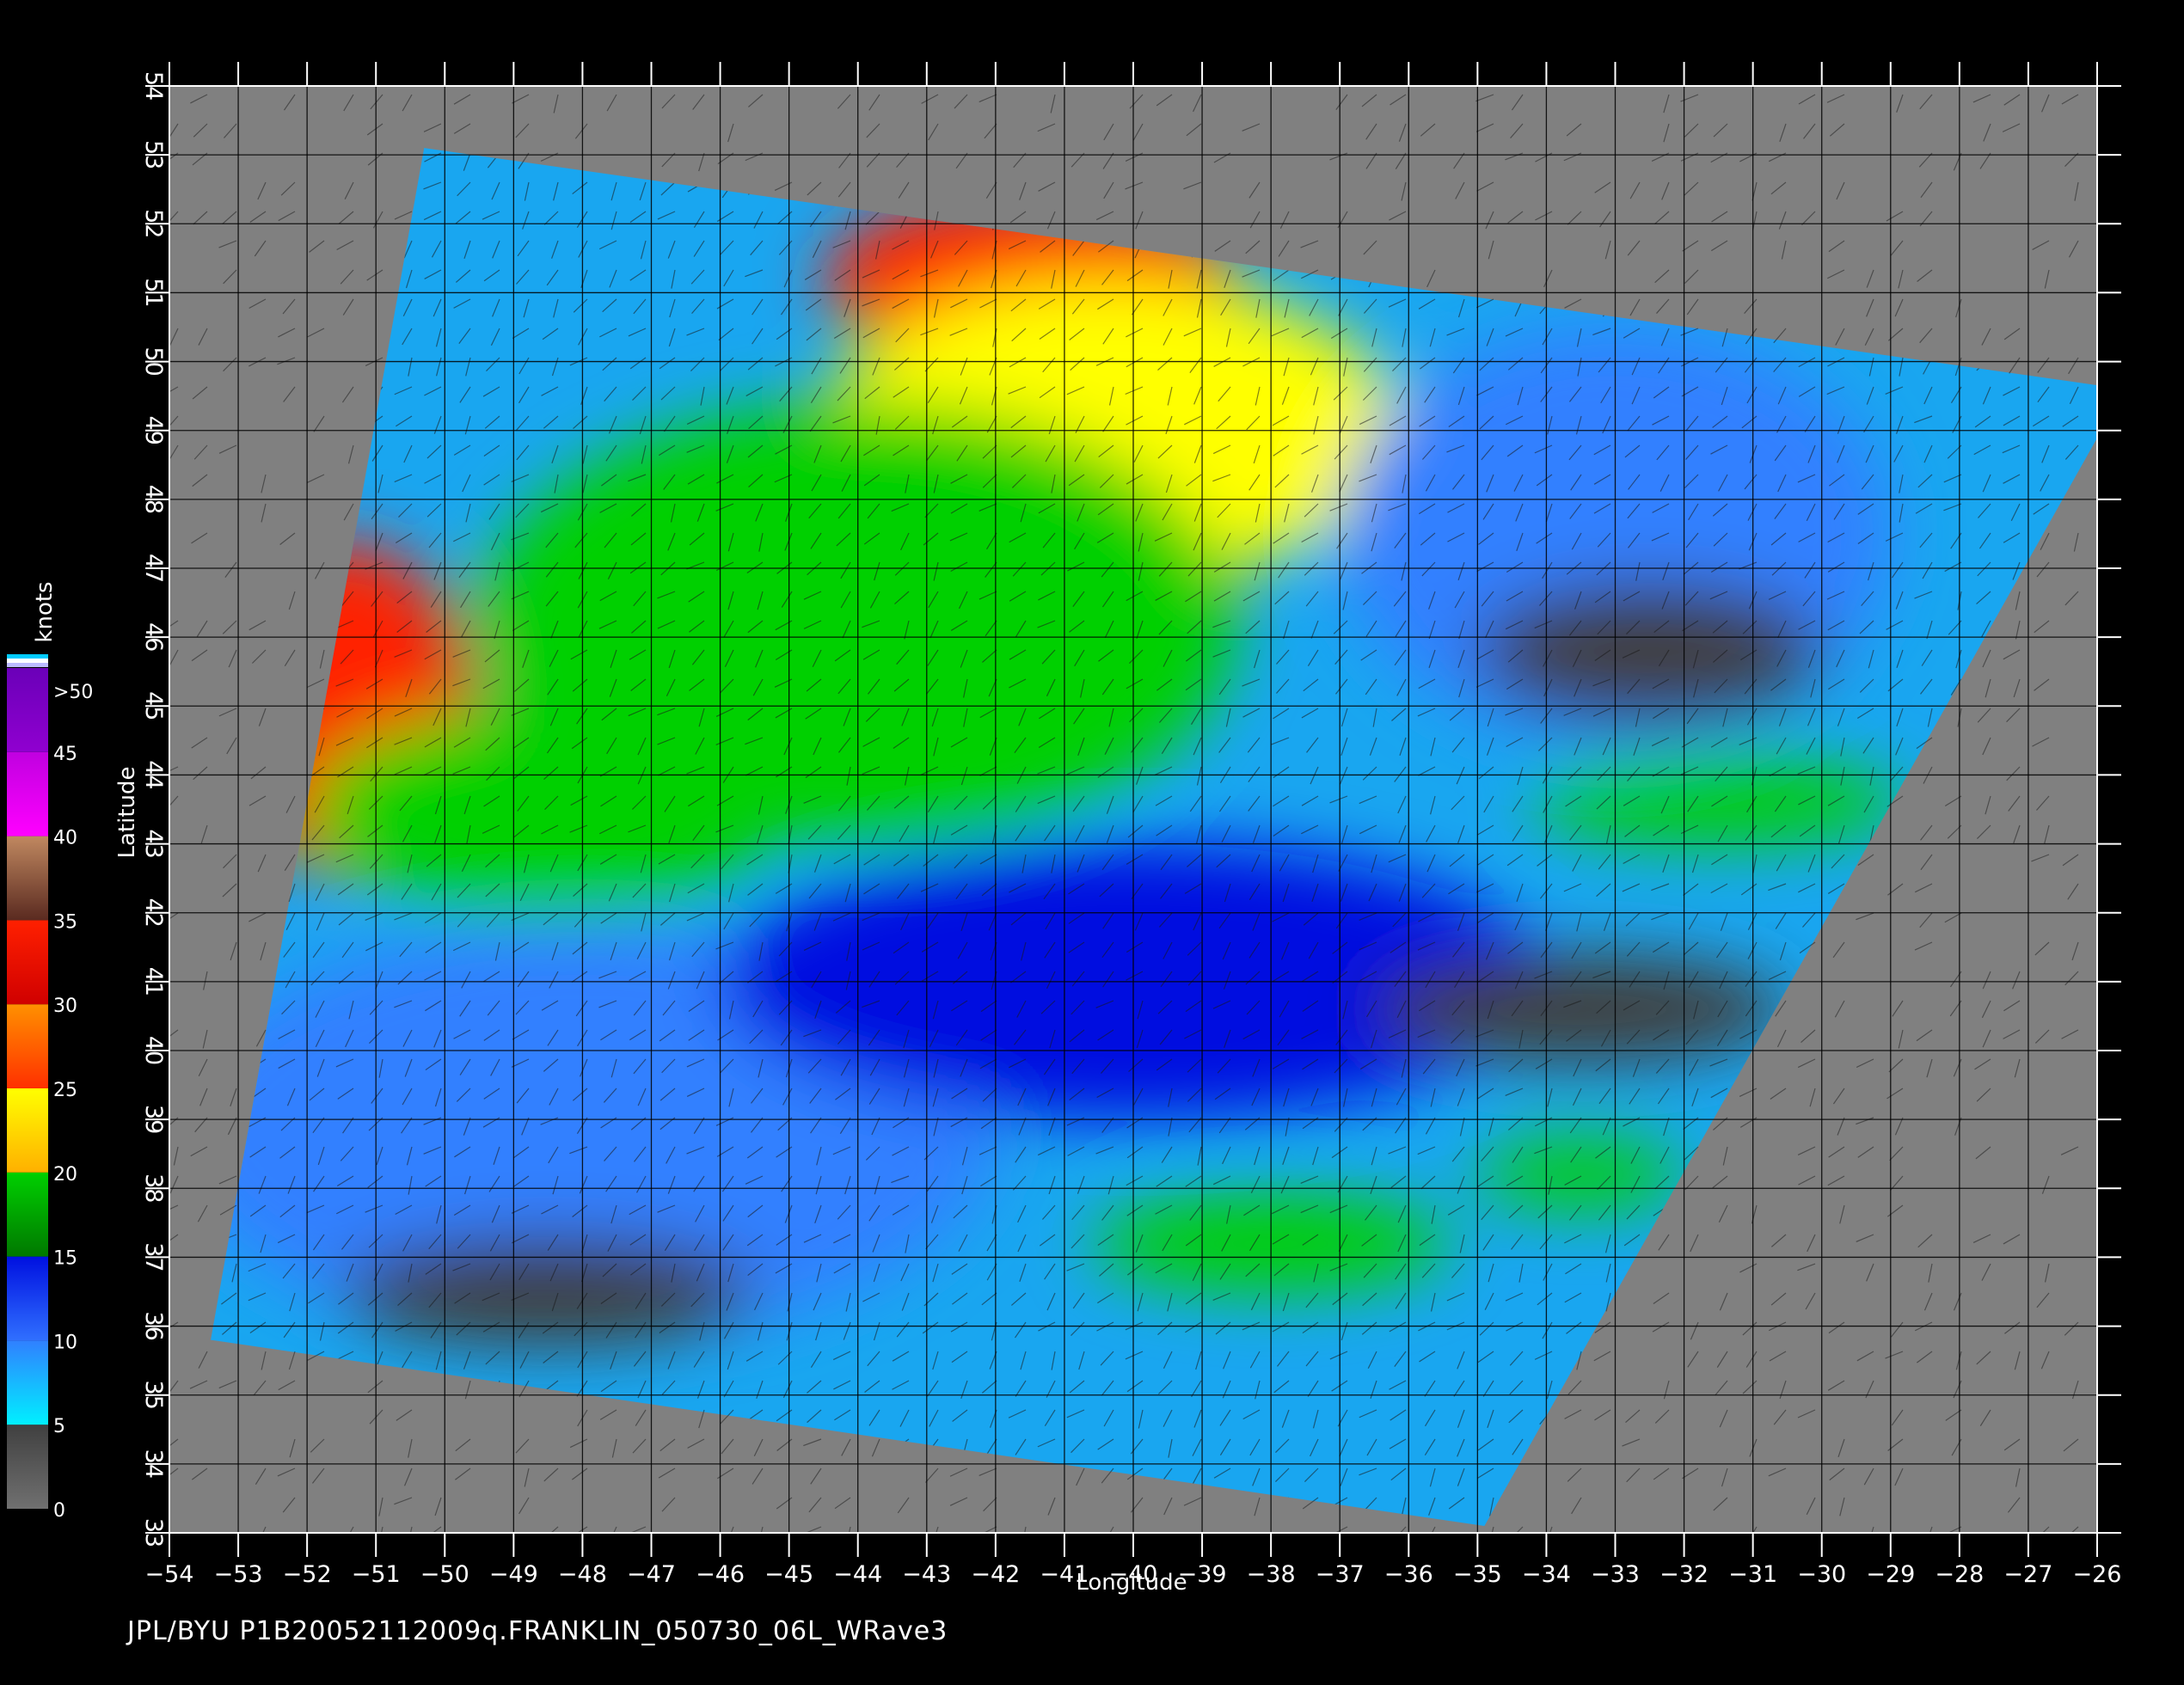 This screenshot has width=2184, height=1685. I want to click on latitude-tick-label: 37, so click(153, 1256).